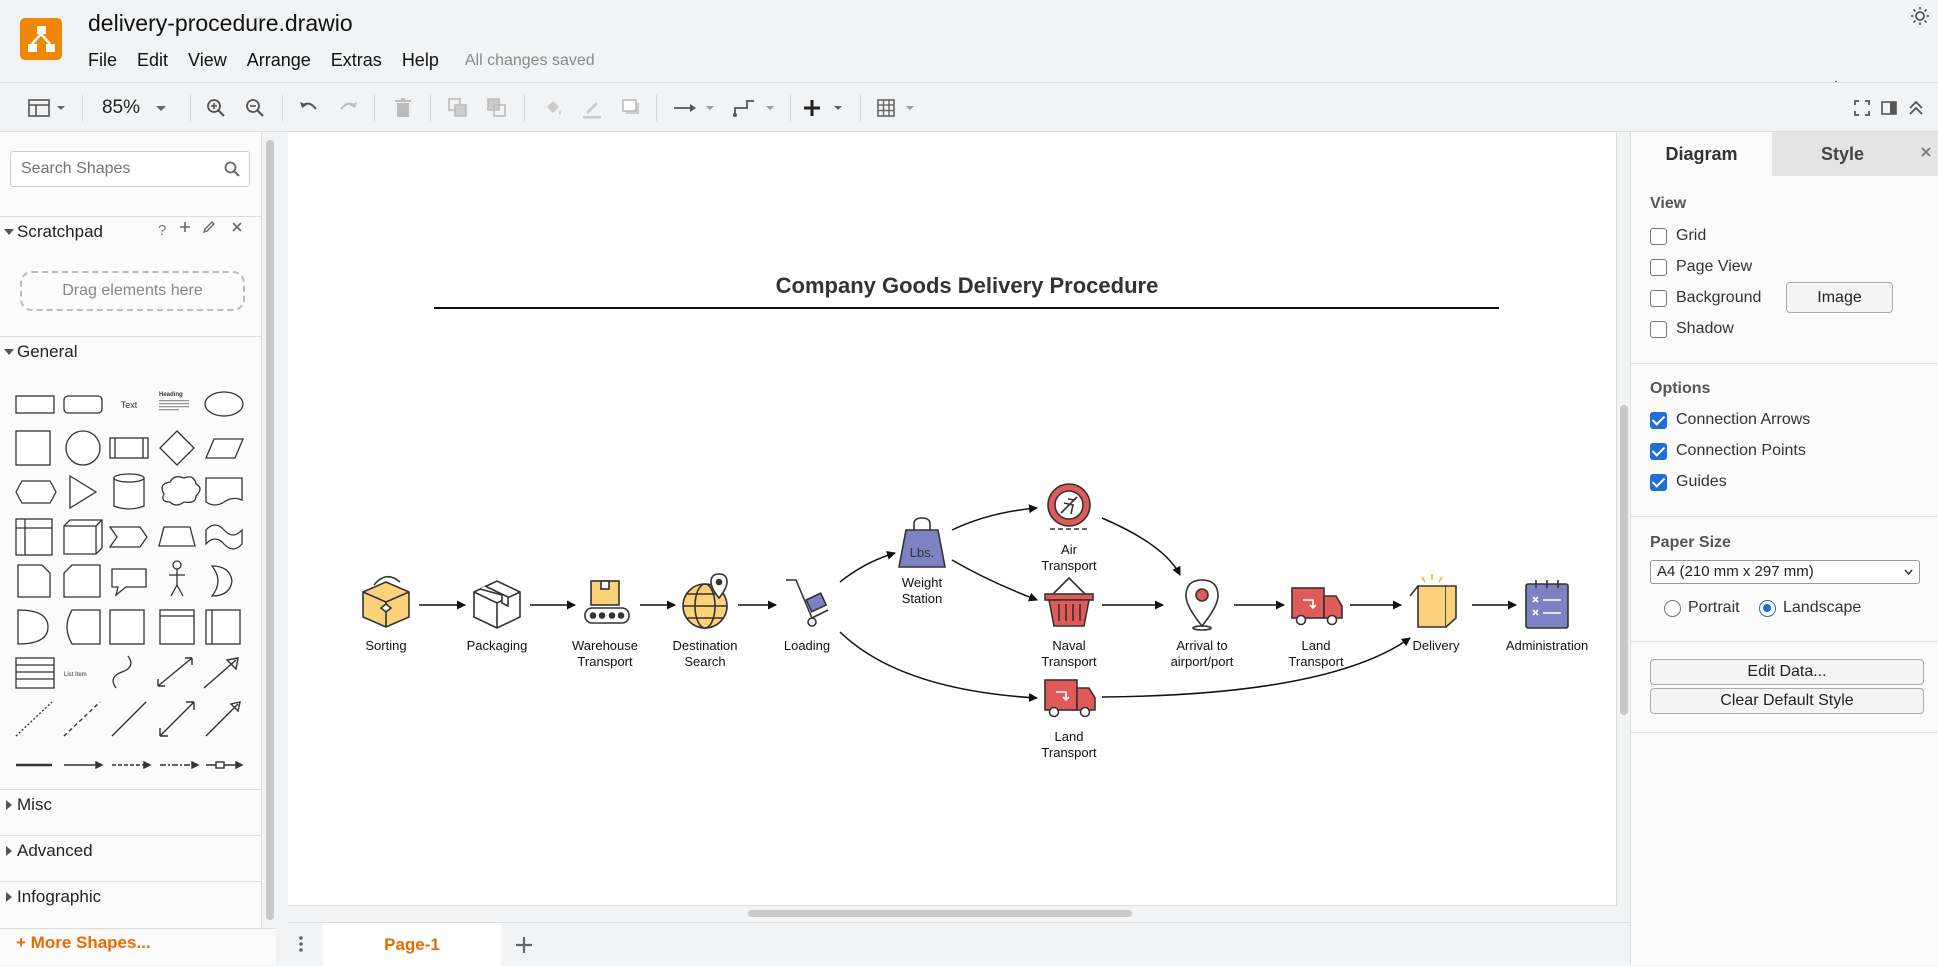 The image size is (1938, 966). I want to click on fullscreen-icon, so click(1862, 108).